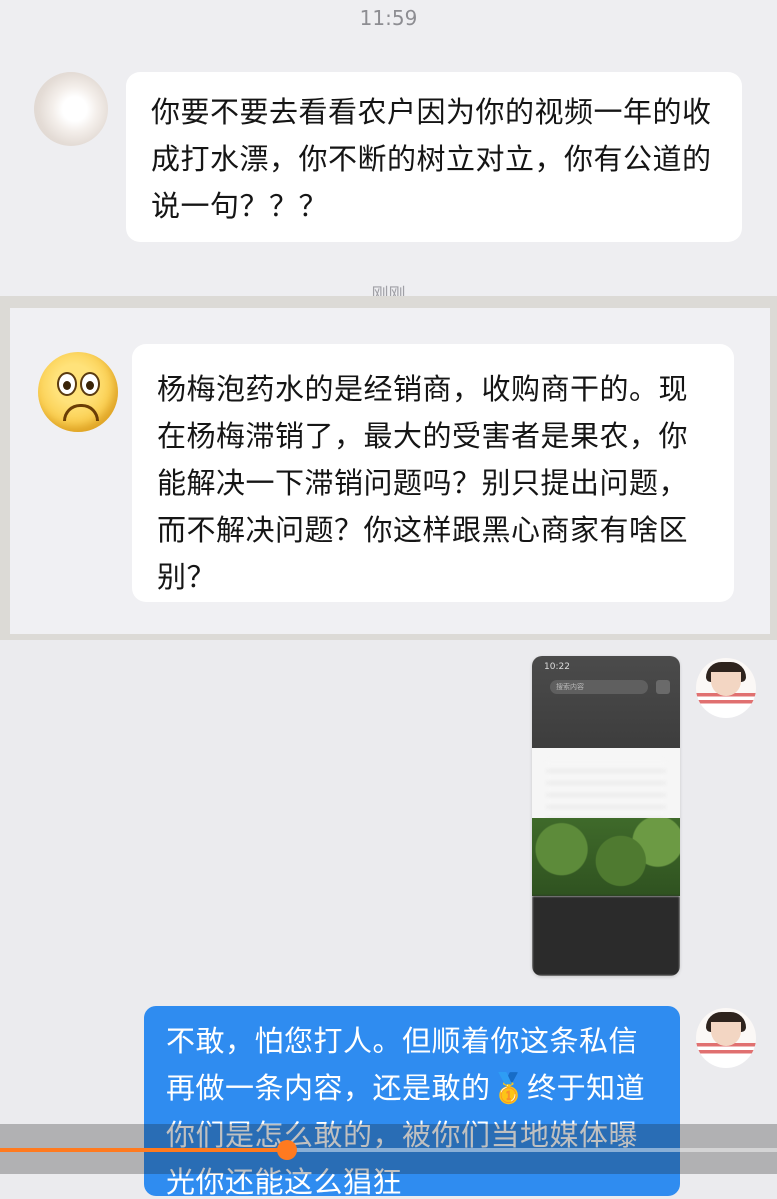 The height and width of the screenshot is (1199, 777). What do you see at coordinates (78, 392) in the screenshot?
I see `sad-face-avatar-icon` at bounding box center [78, 392].